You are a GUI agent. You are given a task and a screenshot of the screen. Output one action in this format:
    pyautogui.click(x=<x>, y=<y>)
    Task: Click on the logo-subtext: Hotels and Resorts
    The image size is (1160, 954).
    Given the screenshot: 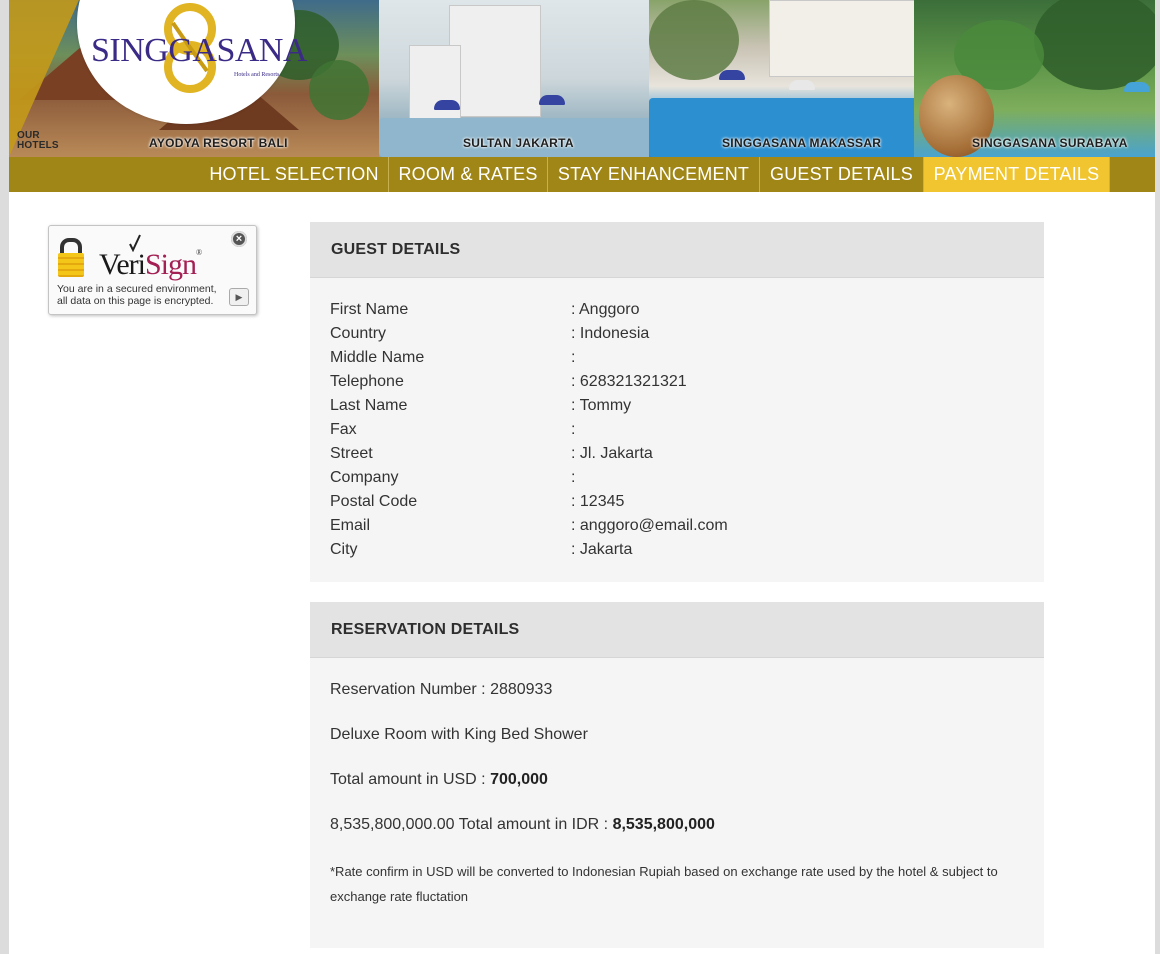 What is the action you would take?
    pyautogui.click(x=257, y=75)
    